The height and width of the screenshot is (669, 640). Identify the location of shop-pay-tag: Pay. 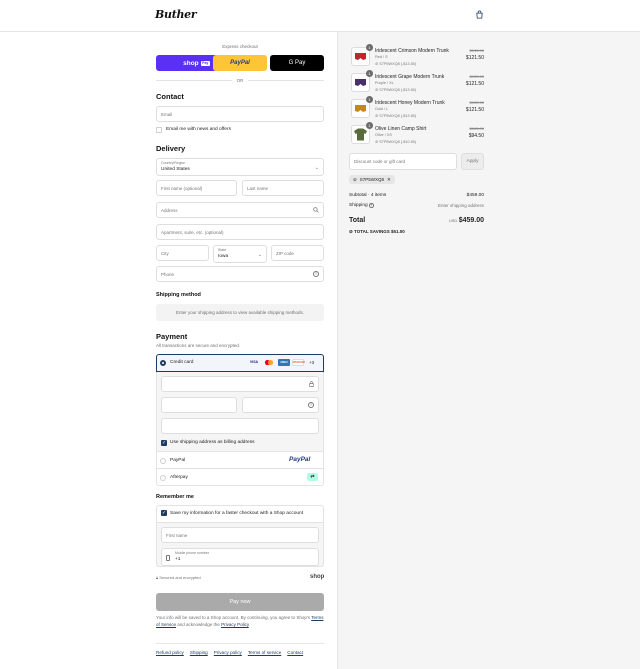
(205, 63).